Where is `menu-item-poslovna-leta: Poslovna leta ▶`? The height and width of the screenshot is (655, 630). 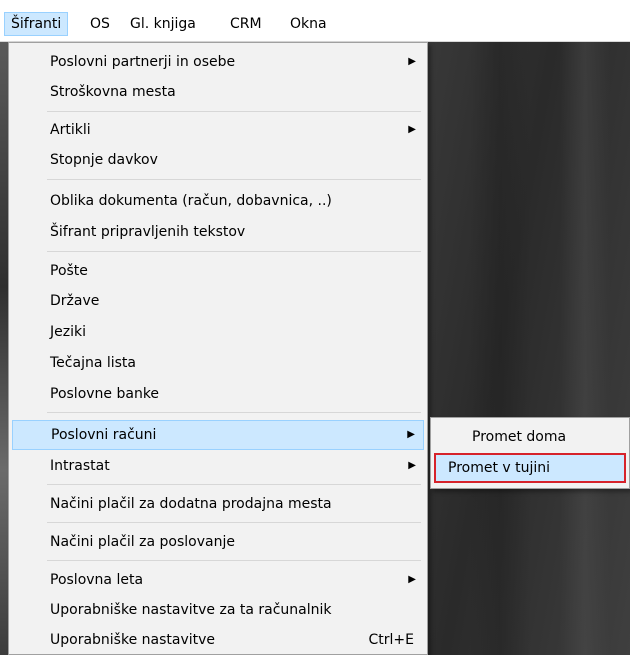 menu-item-poslovna-leta: Poslovna leta ▶ is located at coordinates (218, 580).